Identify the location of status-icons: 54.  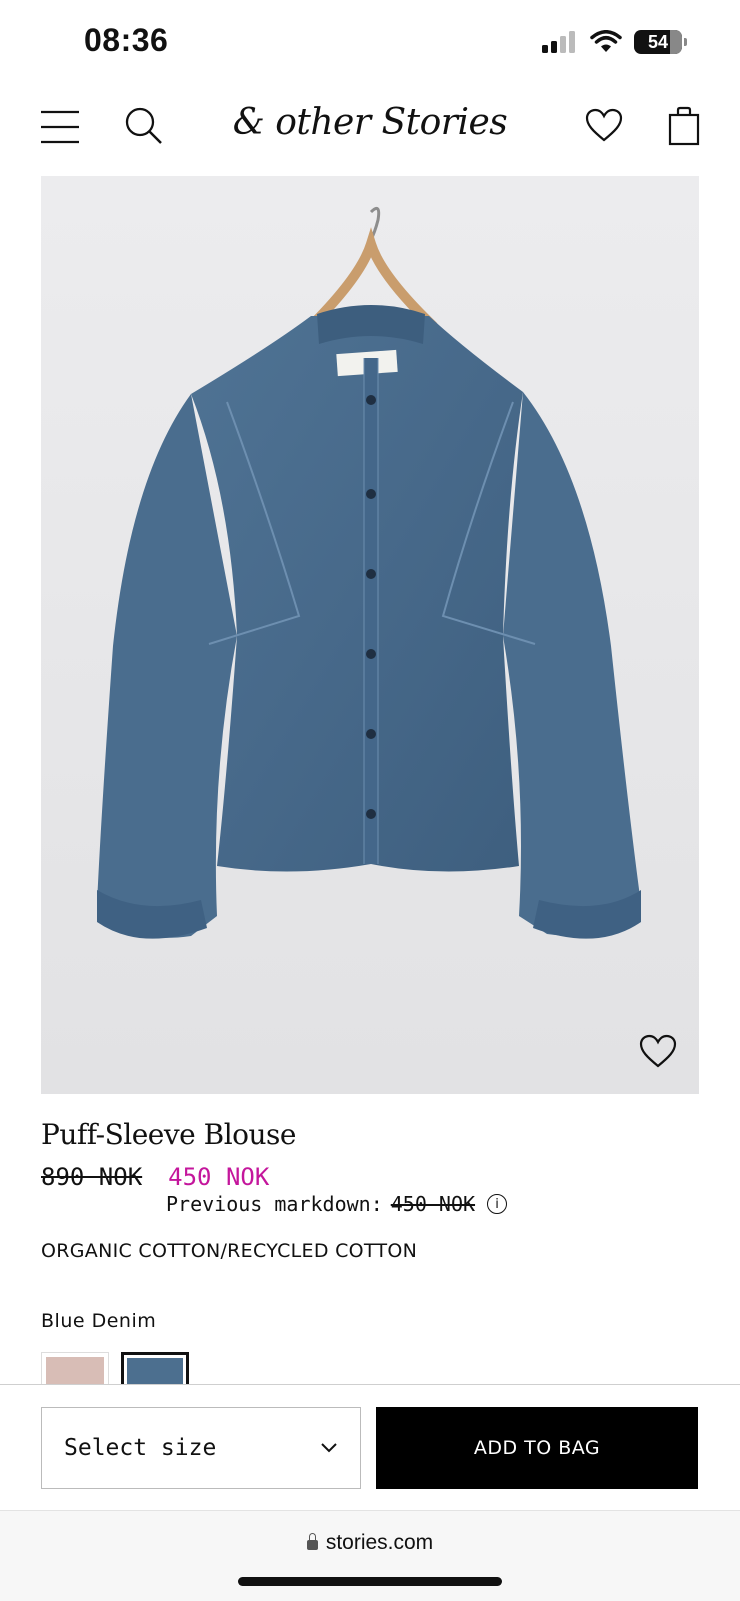
(614, 42).